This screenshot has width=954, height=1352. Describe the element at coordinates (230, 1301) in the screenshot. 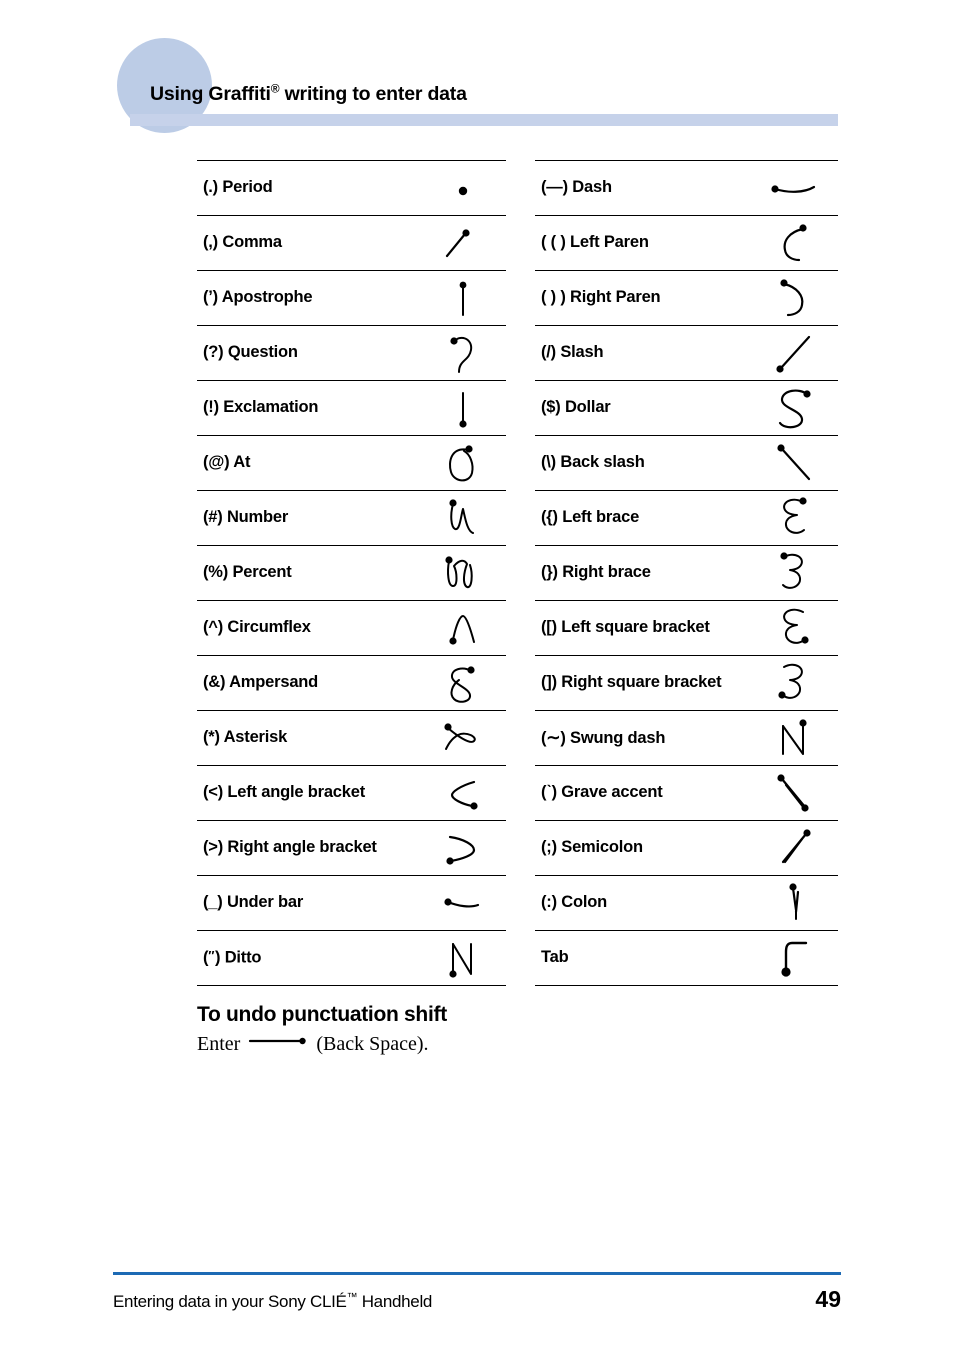

I see `footer-text-main: Entering data in your Sony CLIÉ` at that location.